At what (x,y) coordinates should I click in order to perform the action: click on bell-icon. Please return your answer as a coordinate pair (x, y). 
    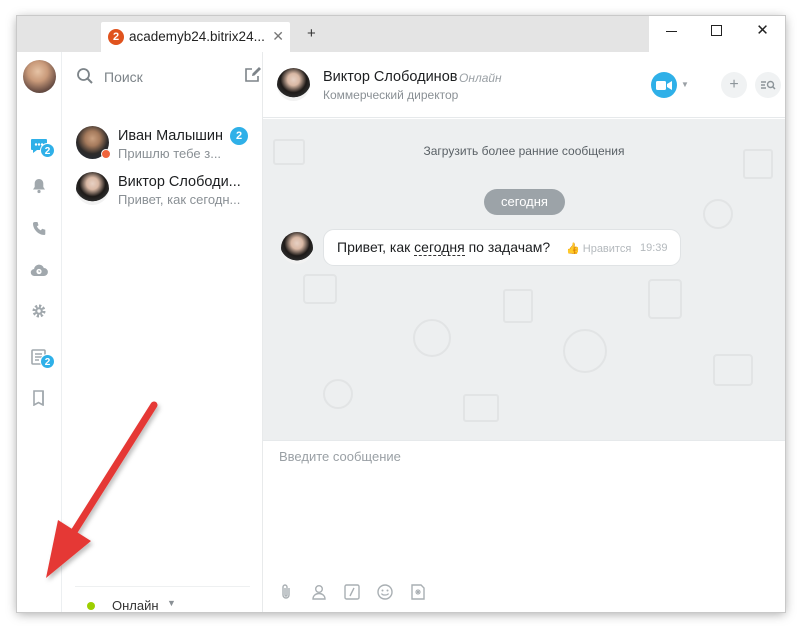
    Looking at the image, I should click on (39, 186).